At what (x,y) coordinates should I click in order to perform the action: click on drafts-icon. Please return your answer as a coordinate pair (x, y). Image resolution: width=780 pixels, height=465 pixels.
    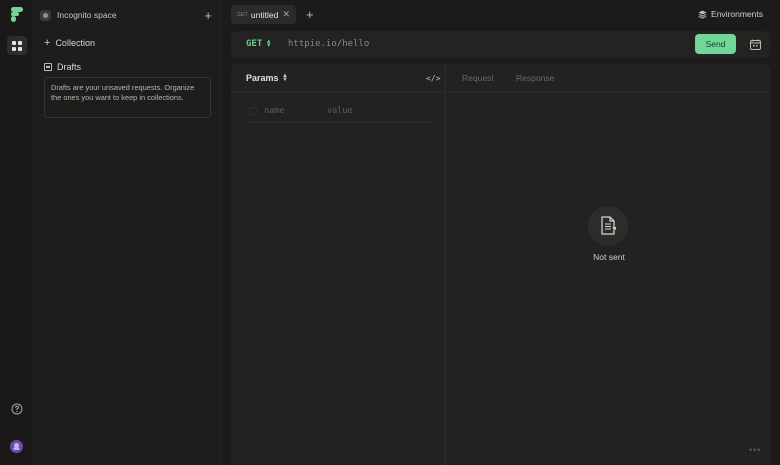
    Looking at the image, I should click on (48, 67).